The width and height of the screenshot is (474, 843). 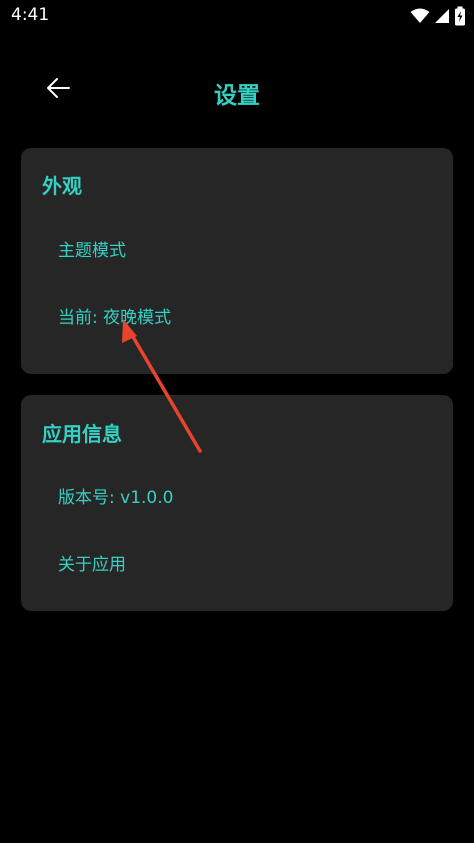 I want to click on current-mode-item: 当前: 夜晚模式, so click(x=114, y=315).